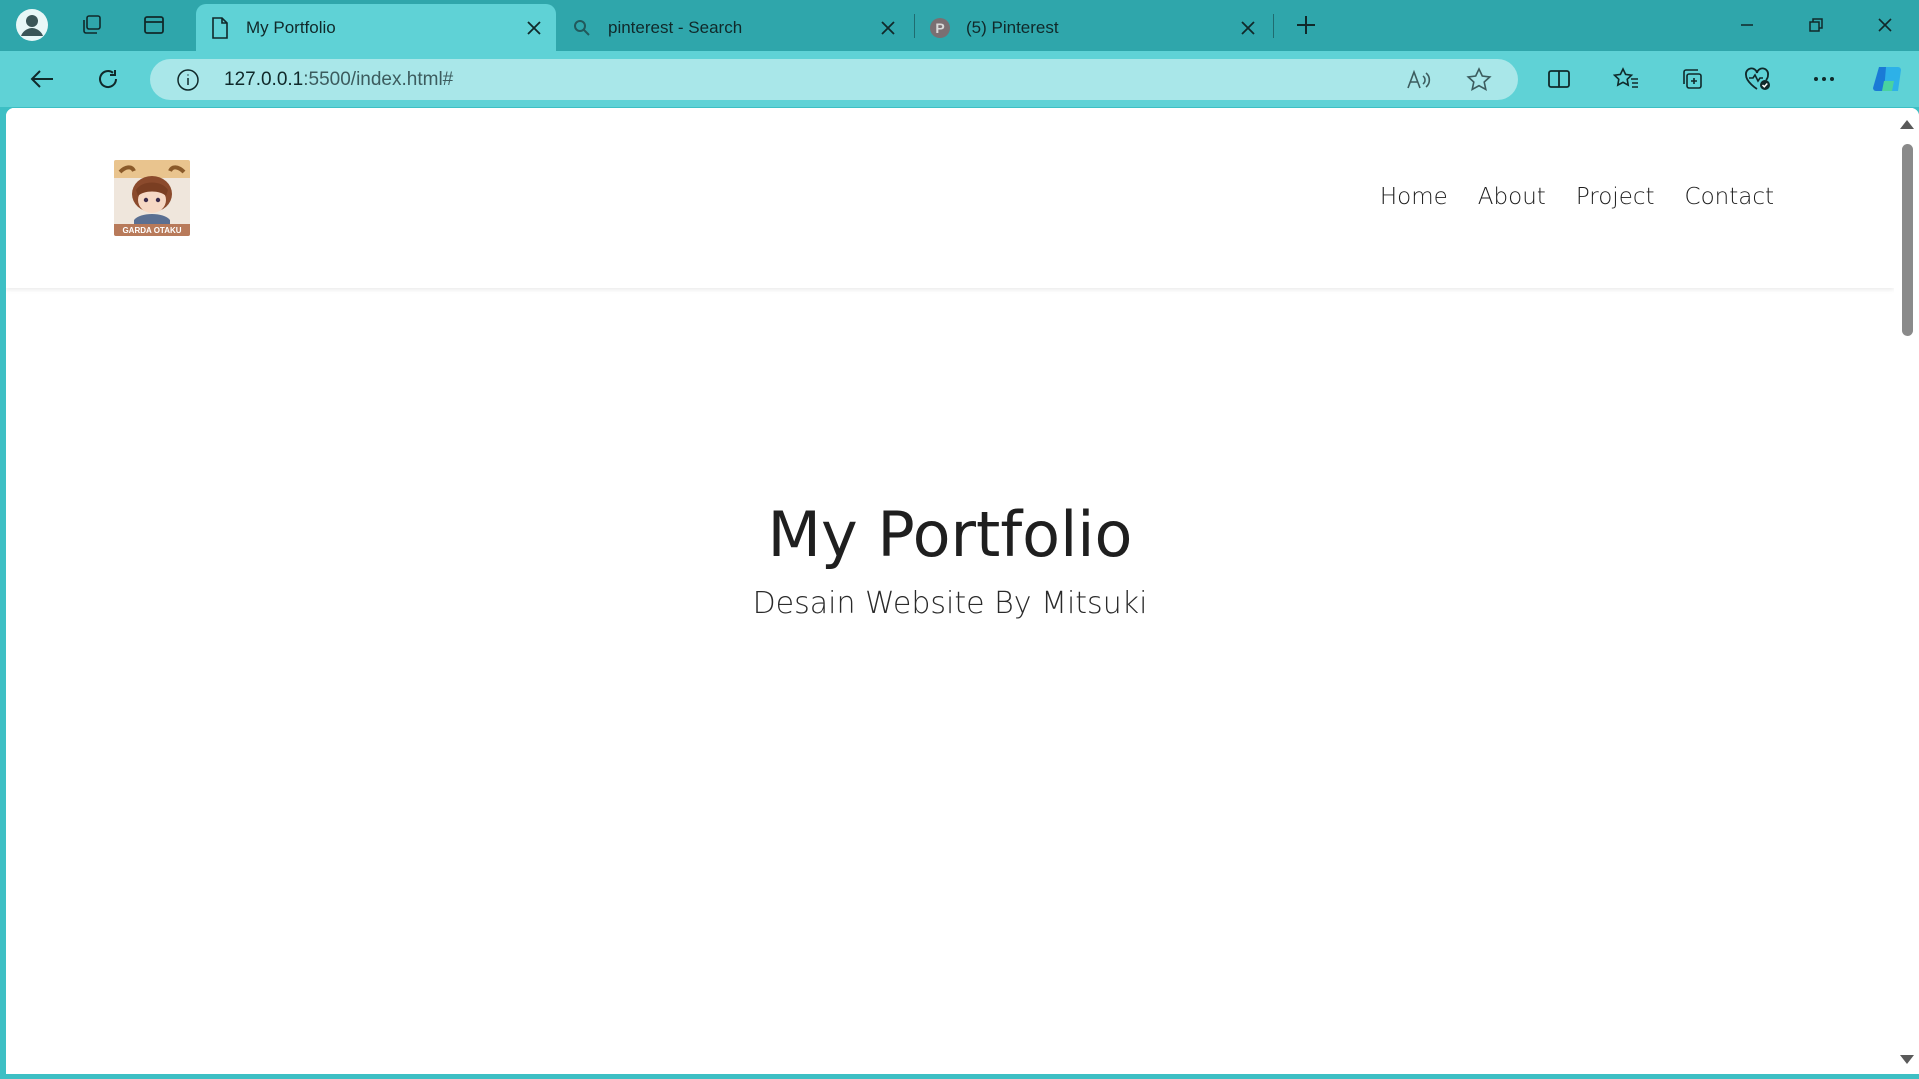 This screenshot has width=1919, height=1079. I want to click on tab-my-portfolio: My Portfolio, so click(376, 27).